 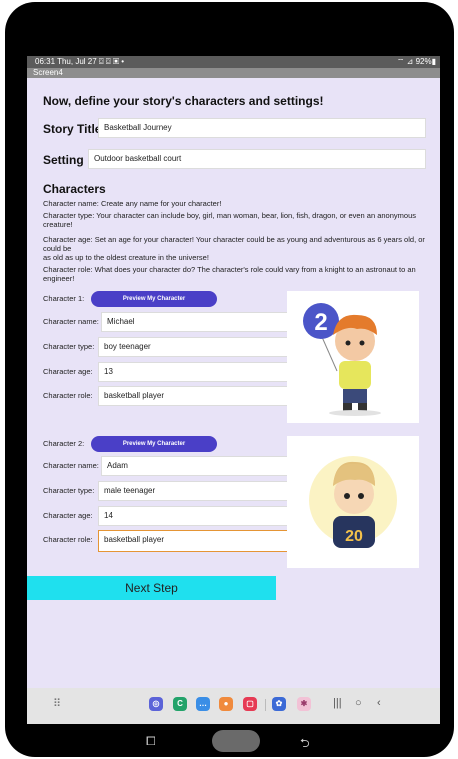 I want to click on jersey-number: 20, so click(x=354, y=536).